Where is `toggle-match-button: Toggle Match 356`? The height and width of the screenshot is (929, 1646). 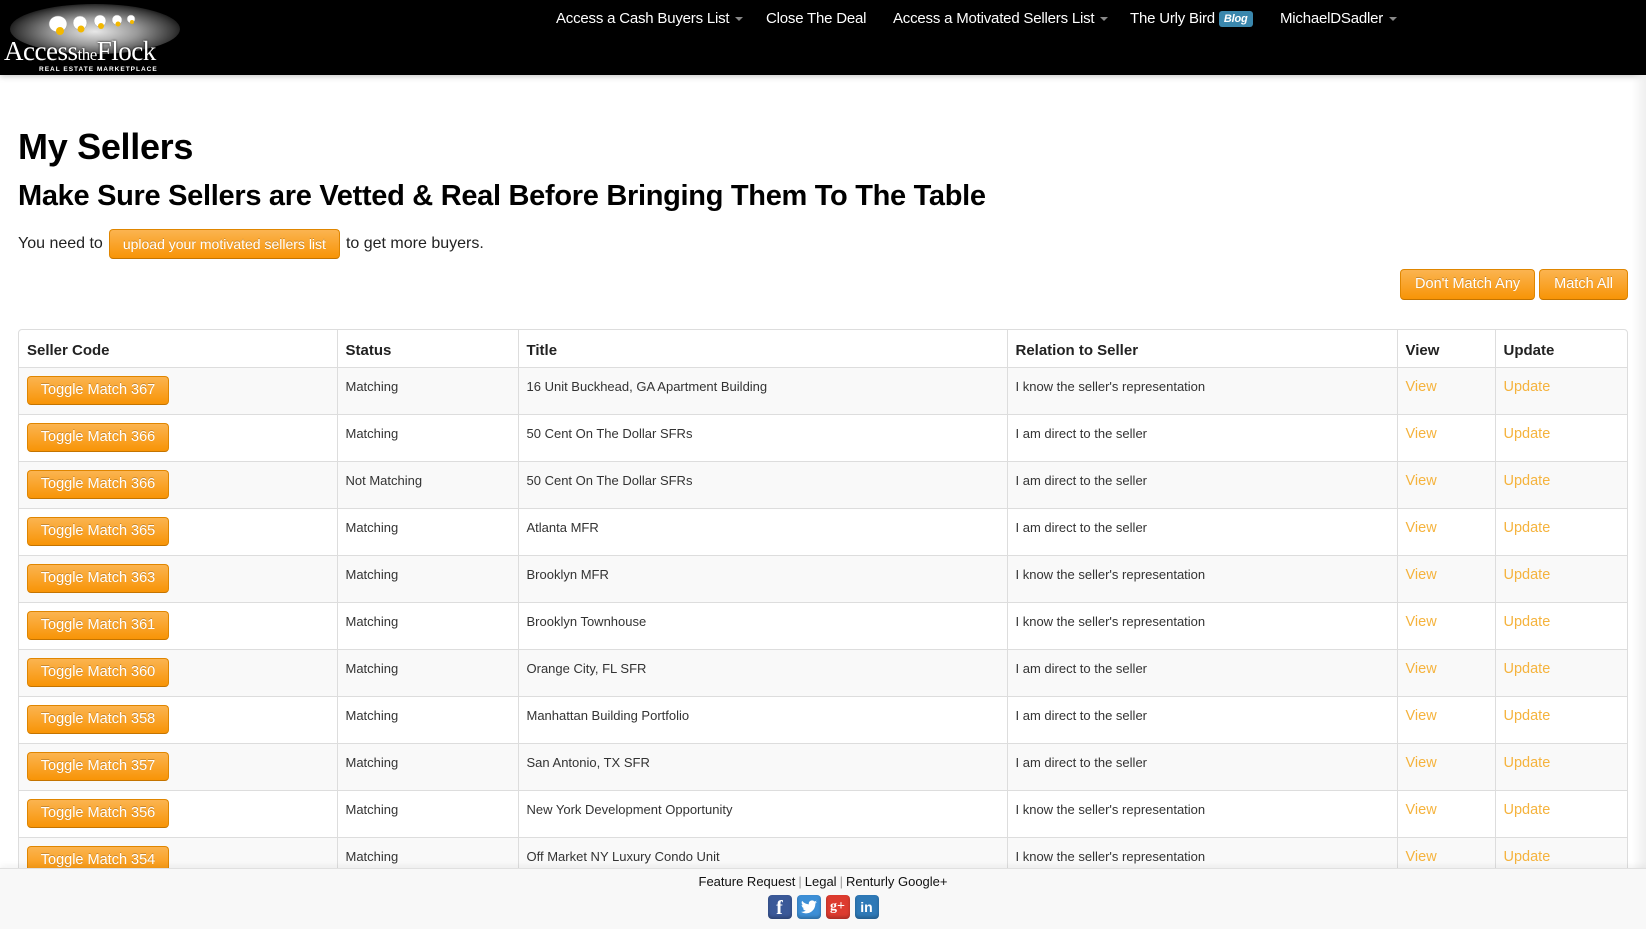
toggle-match-button: Toggle Match 356 is located at coordinates (98, 813).